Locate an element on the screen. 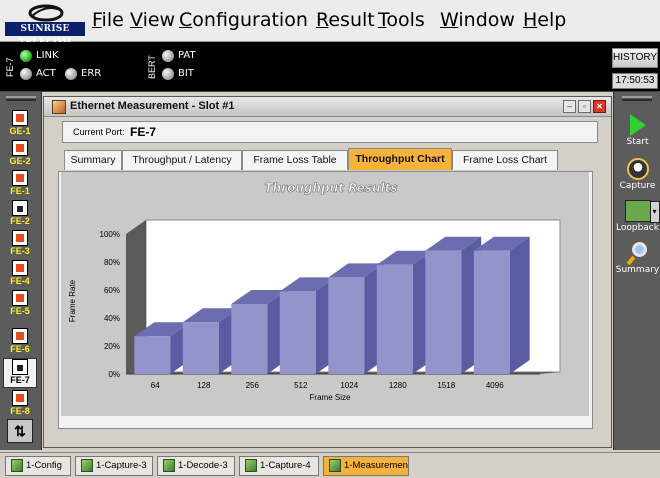 This screenshot has width=660, height=478. sidebar-port-fe-7: FE-7 is located at coordinates (20, 373).